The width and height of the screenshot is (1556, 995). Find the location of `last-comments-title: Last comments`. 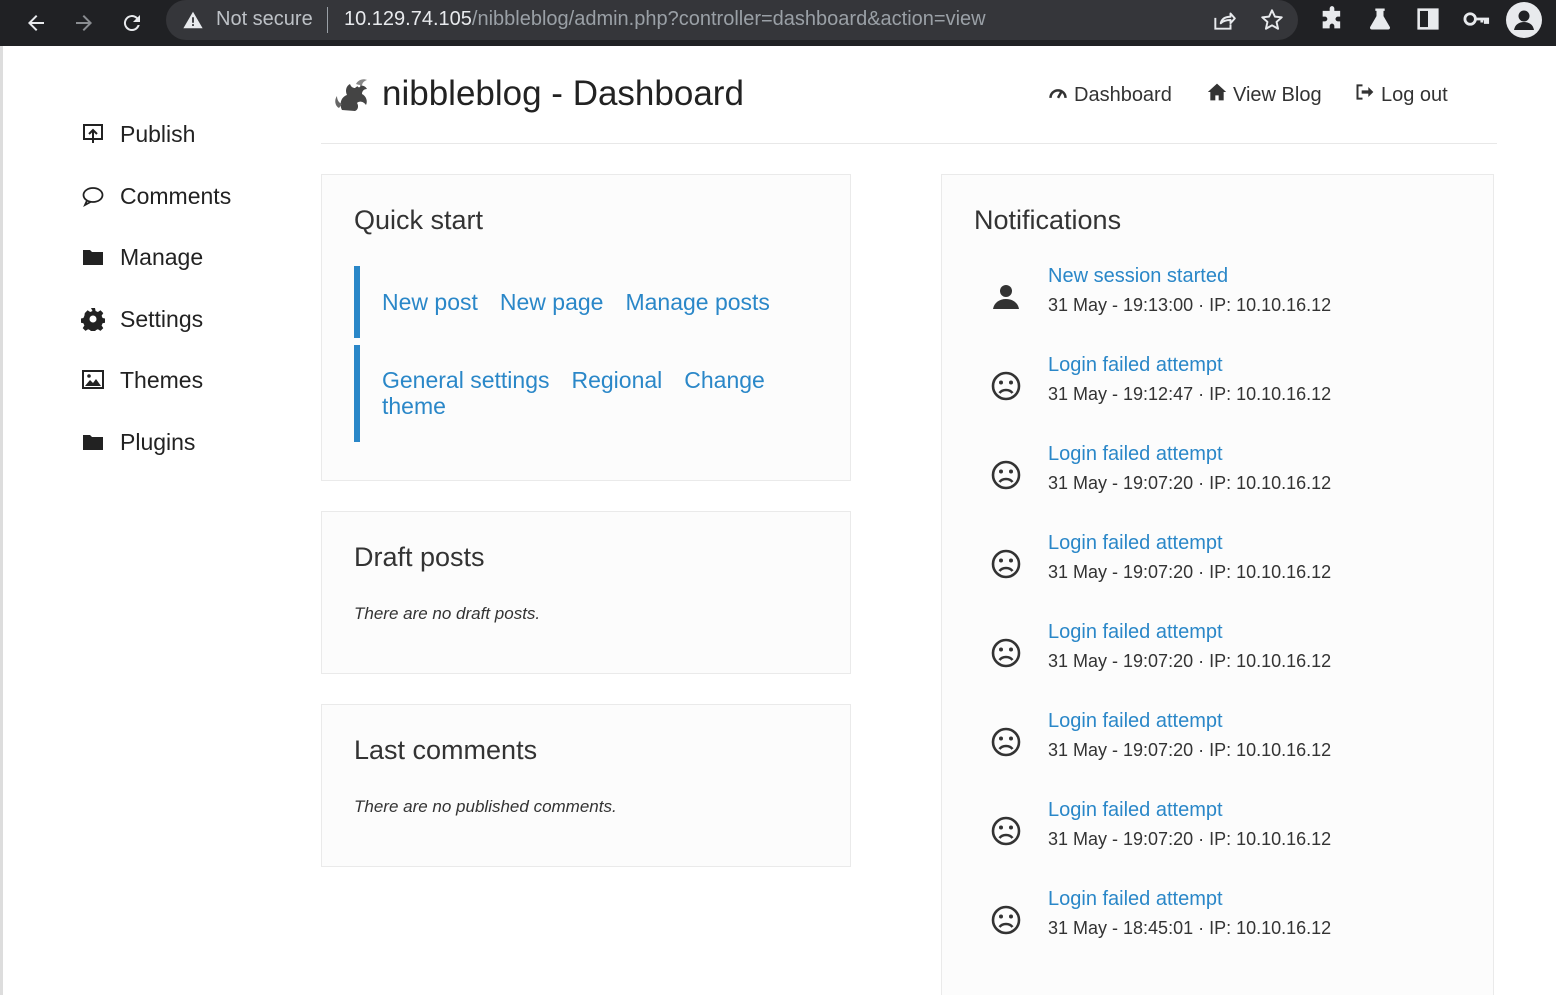

last-comments-title: Last comments is located at coordinates (446, 750).